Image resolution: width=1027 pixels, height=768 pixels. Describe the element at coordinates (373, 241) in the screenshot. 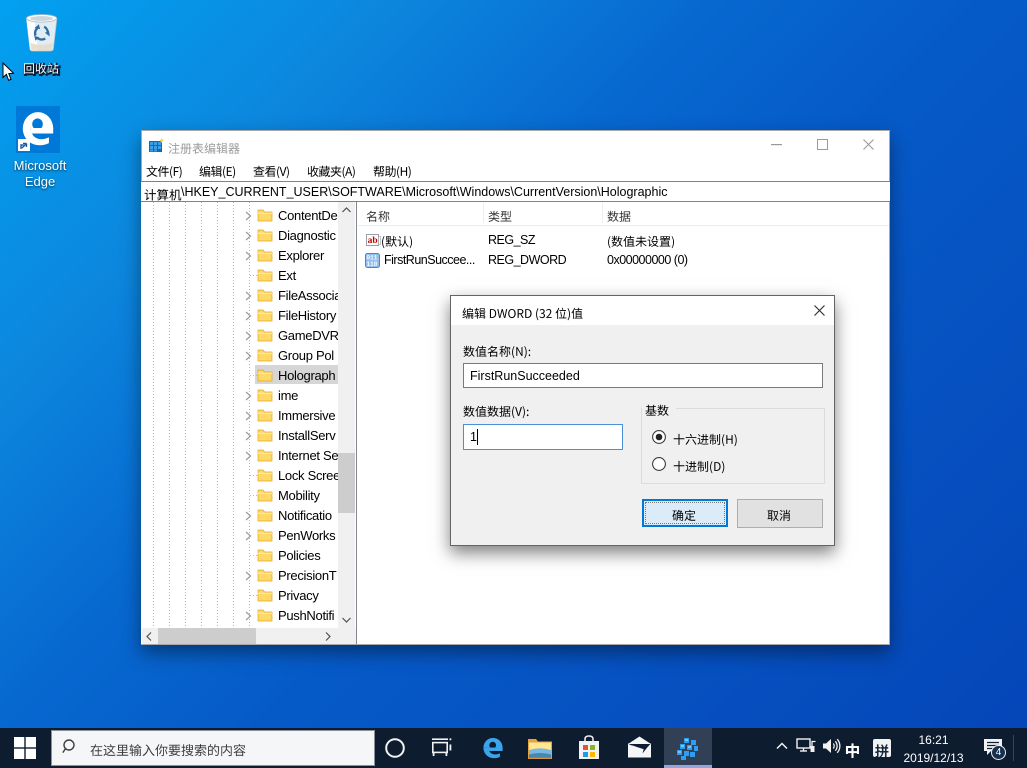

I see `svg-text: ab` at that location.